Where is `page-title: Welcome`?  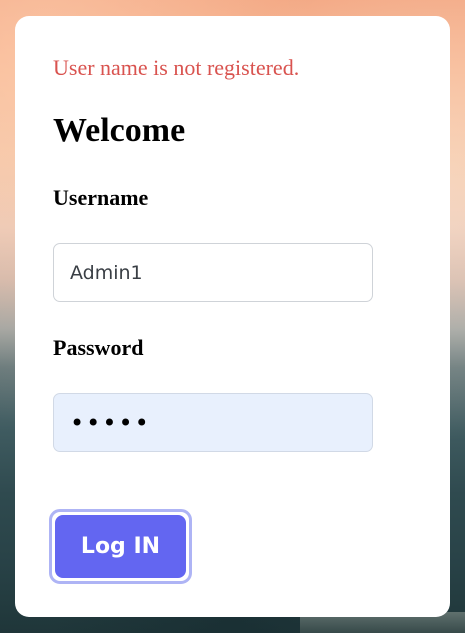 page-title: Welcome is located at coordinates (119, 130).